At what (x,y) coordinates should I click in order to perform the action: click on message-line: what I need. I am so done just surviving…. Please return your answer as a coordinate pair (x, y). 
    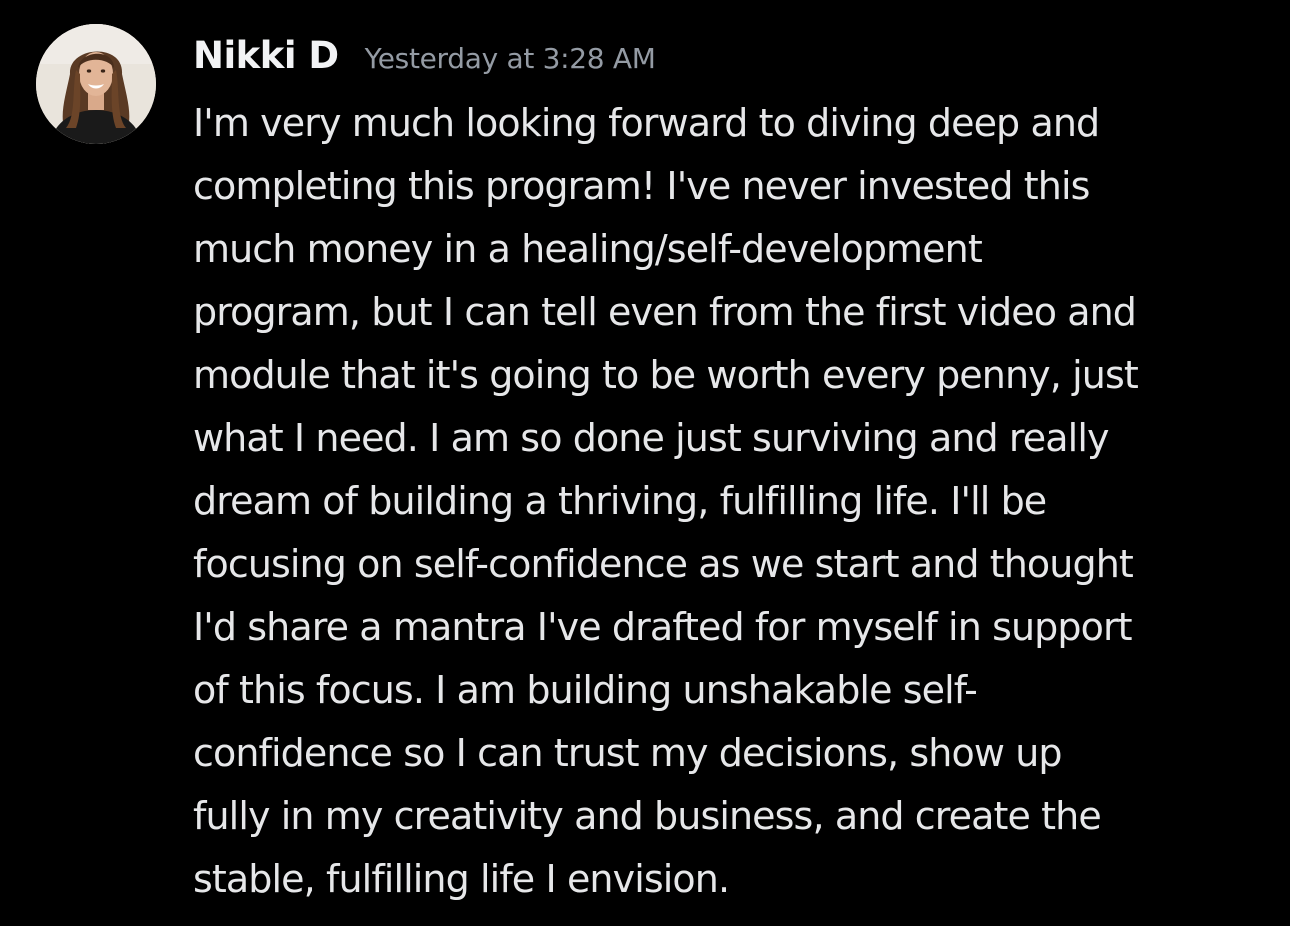
    Looking at the image, I should click on (651, 438).